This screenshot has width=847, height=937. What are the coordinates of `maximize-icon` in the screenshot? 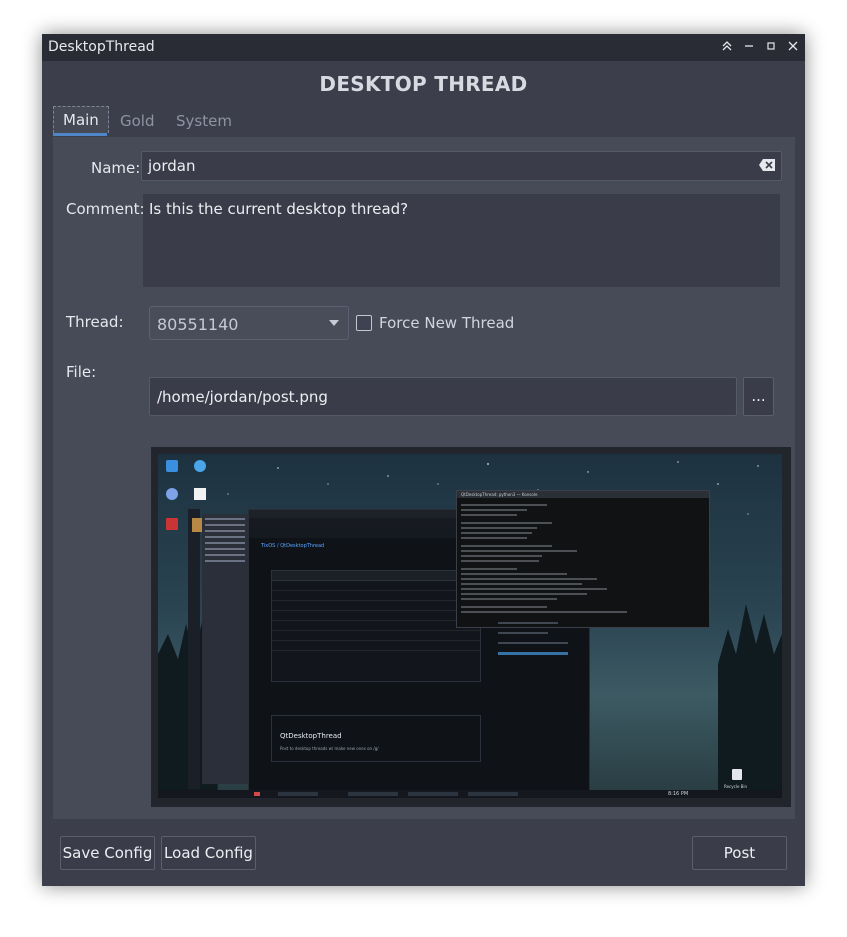 It's located at (771, 47).